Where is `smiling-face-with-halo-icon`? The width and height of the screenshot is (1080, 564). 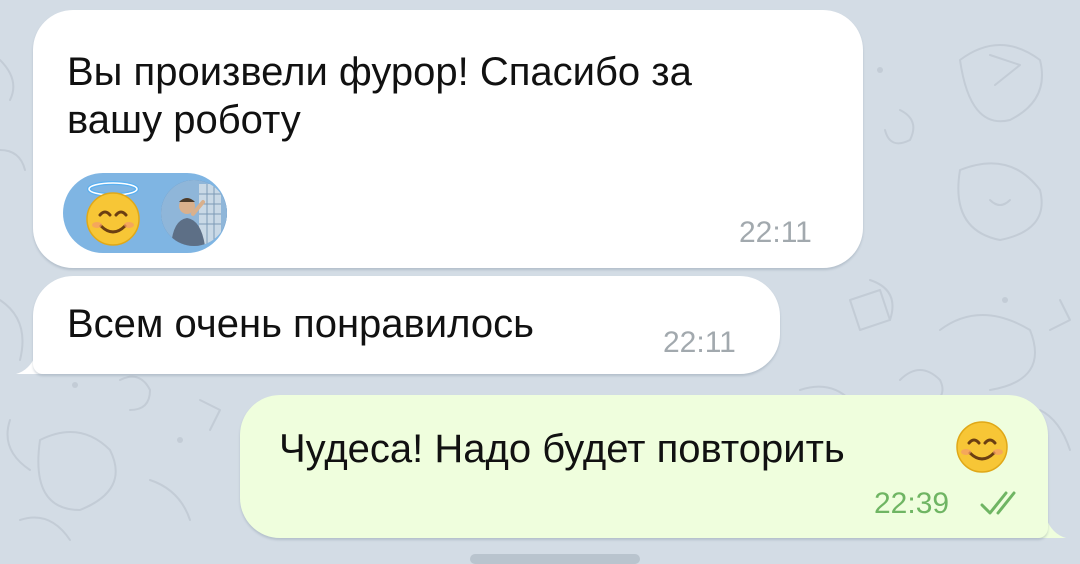 smiling-face-with-halo-icon is located at coordinates (113, 213).